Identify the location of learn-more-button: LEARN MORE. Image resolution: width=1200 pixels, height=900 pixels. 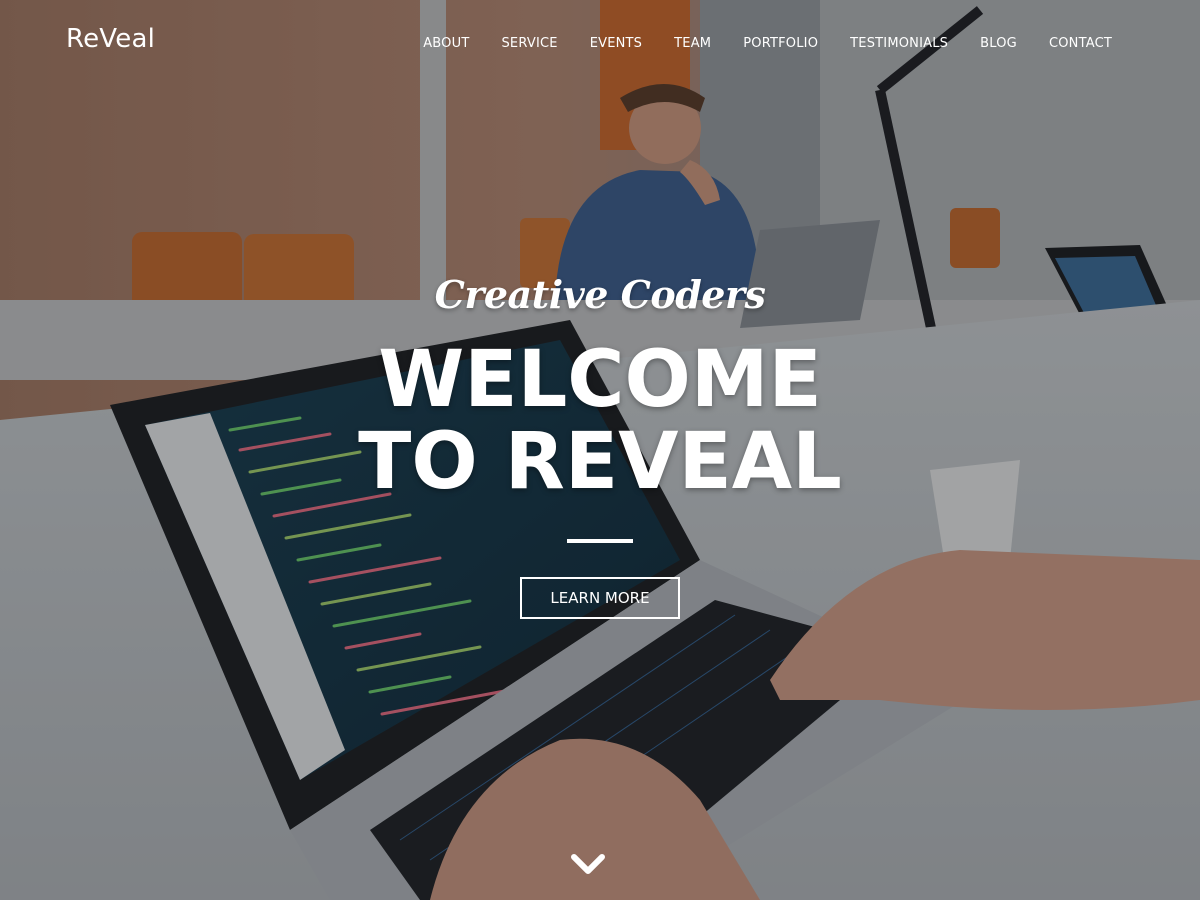
(600, 598).